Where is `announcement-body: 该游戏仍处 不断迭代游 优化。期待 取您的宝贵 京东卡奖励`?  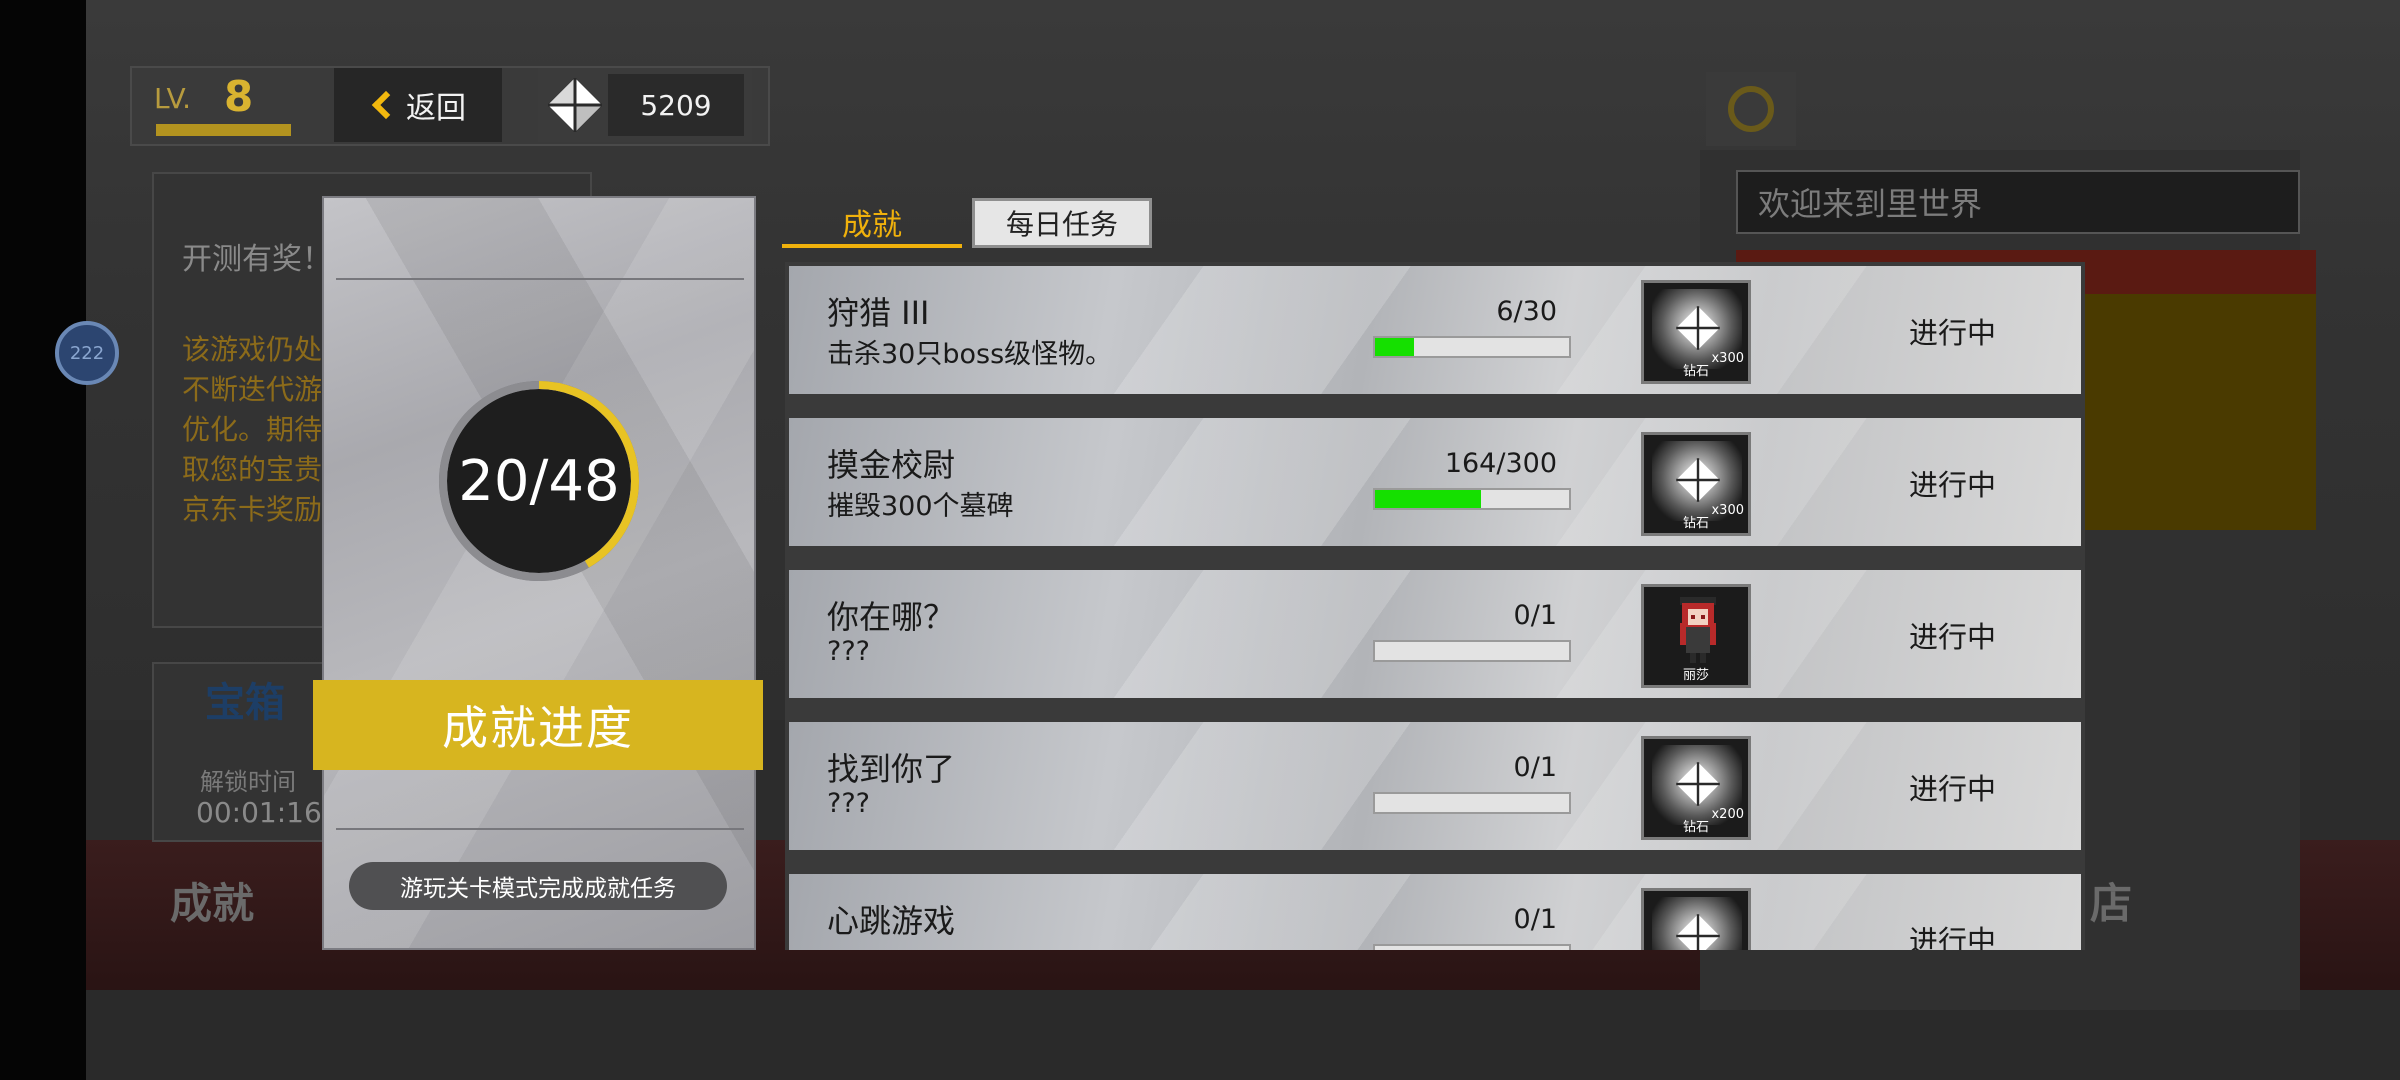
announcement-body: 该游戏仍处 不断迭代游 优化。期待 取您的宝贵 京东卡奖励 is located at coordinates (252, 429).